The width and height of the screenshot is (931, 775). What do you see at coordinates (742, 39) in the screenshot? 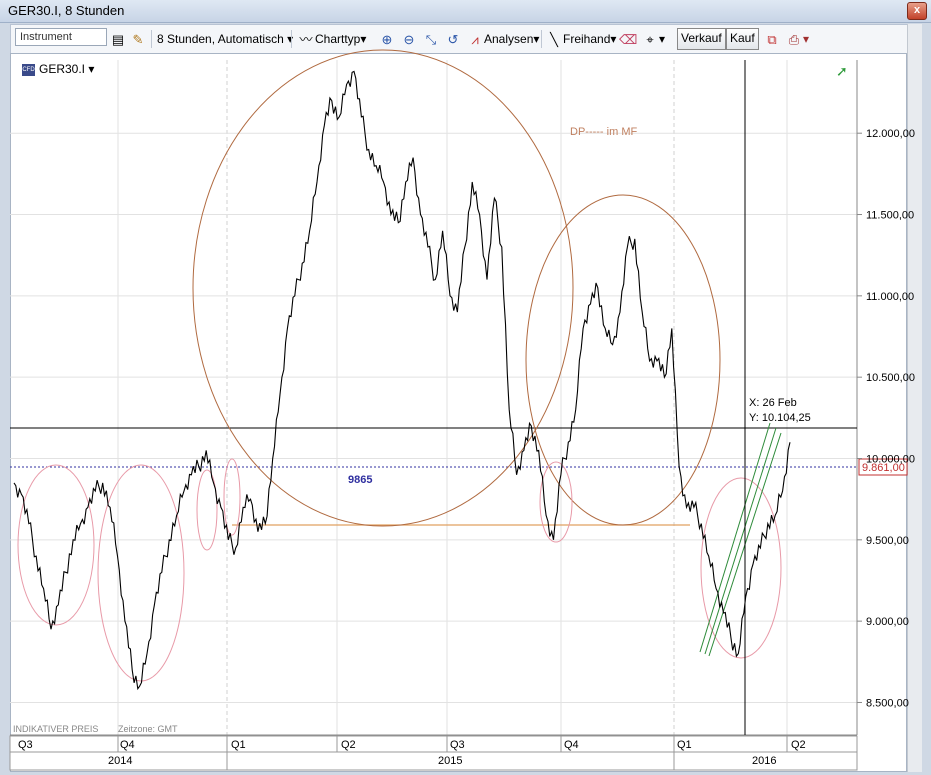
I see `buy-button: Kauf` at bounding box center [742, 39].